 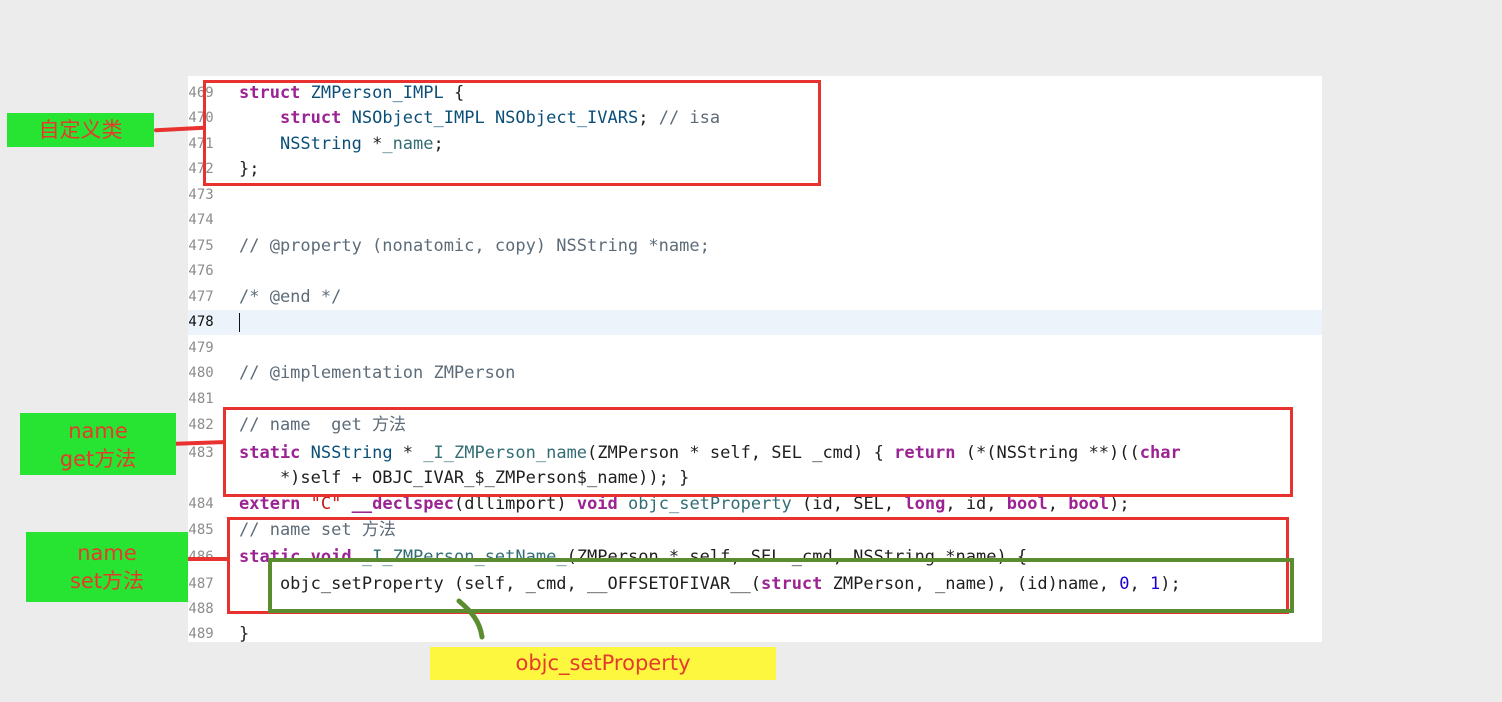 I want to click on name-get-line2: get方法, so click(x=98, y=459).